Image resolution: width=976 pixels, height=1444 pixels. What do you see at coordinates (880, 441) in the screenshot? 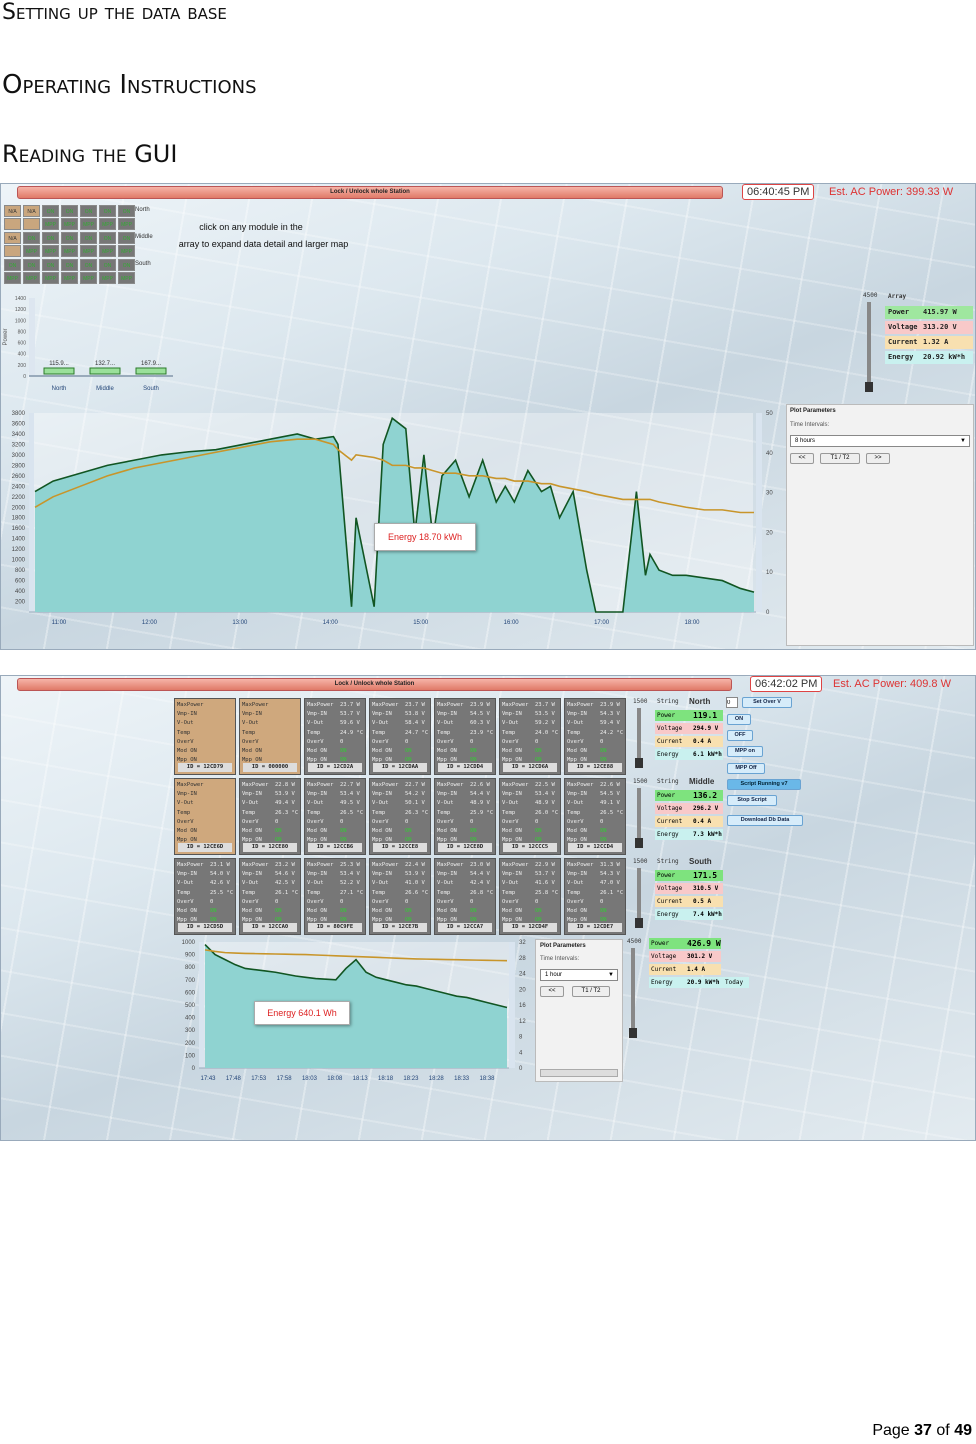
I see `time-interval-select: 8 hours ▼` at bounding box center [880, 441].